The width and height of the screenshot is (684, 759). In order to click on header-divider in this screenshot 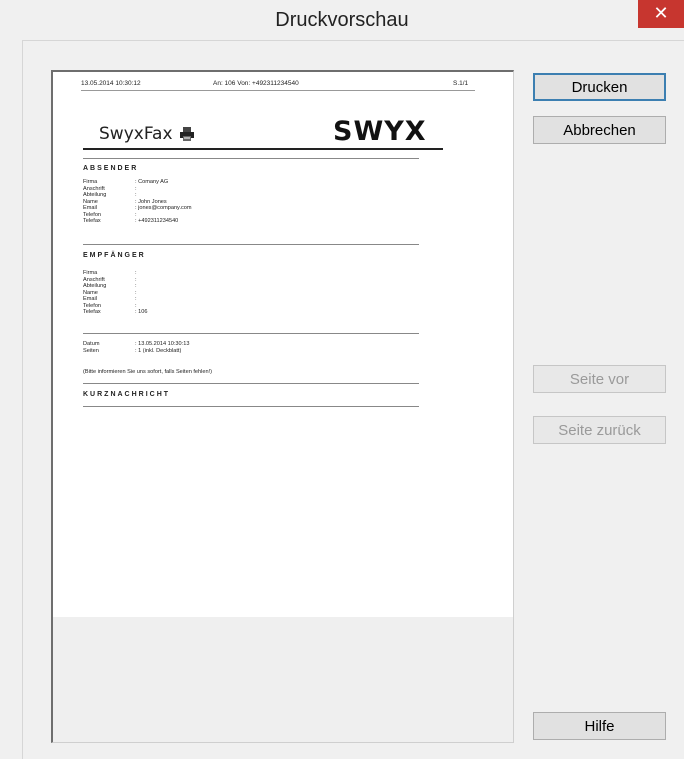, I will do `click(278, 90)`.